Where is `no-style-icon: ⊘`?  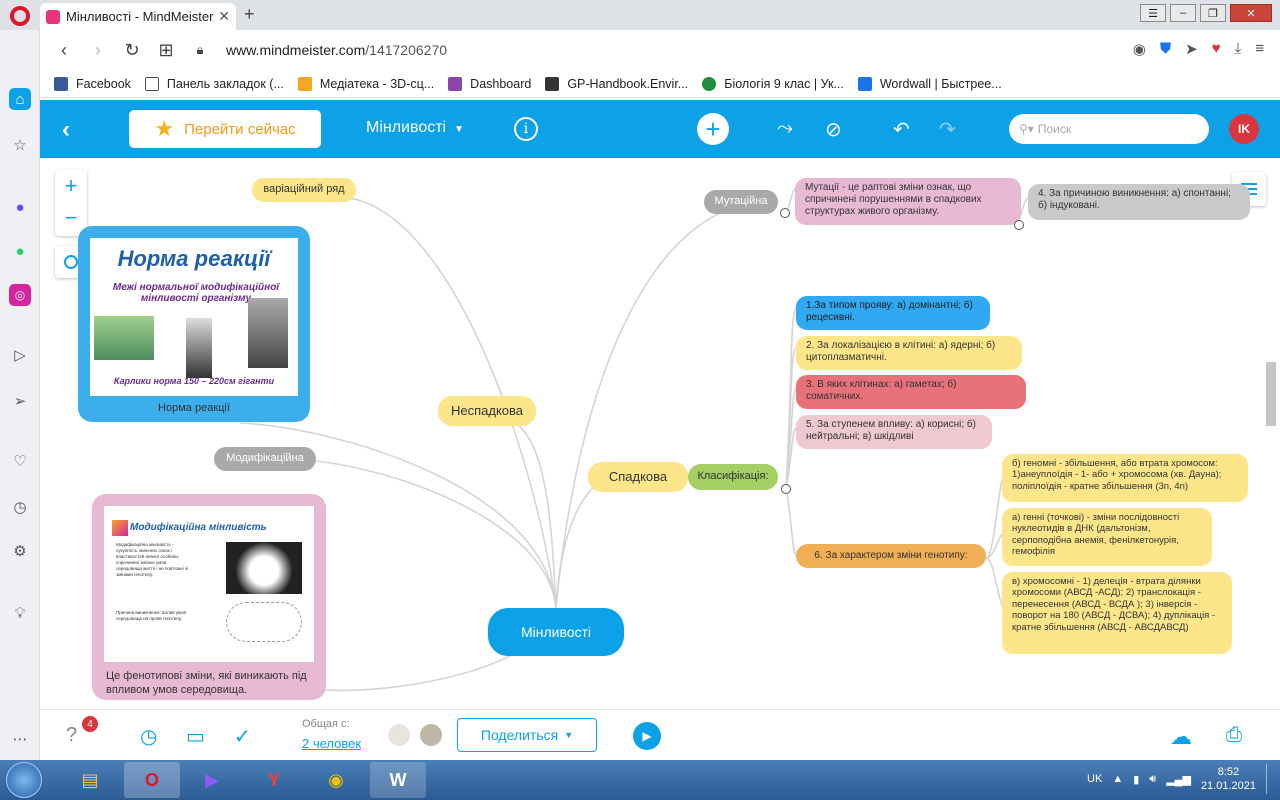
no-style-icon: ⊘ is located at coordinates (833, 129).